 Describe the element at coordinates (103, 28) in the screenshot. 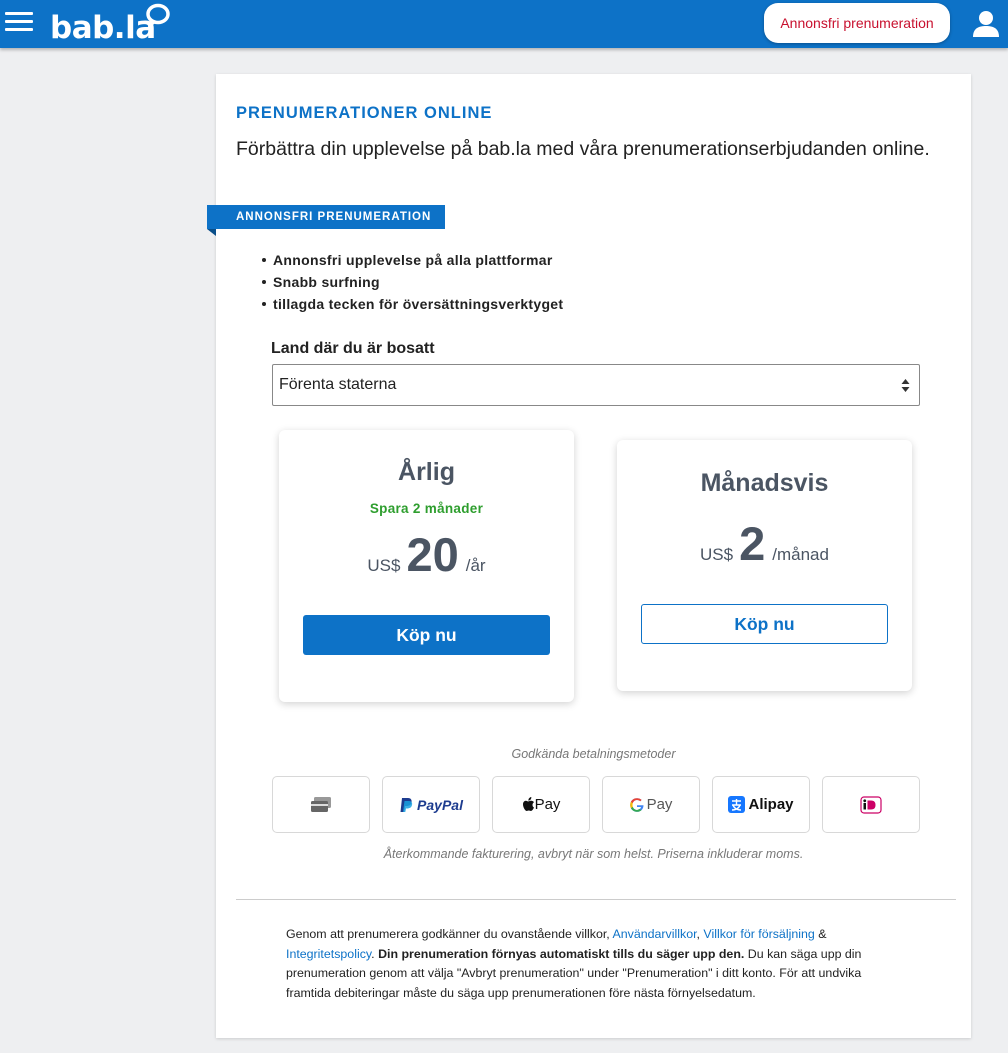

I see `logo-text: bab.la` at that location.